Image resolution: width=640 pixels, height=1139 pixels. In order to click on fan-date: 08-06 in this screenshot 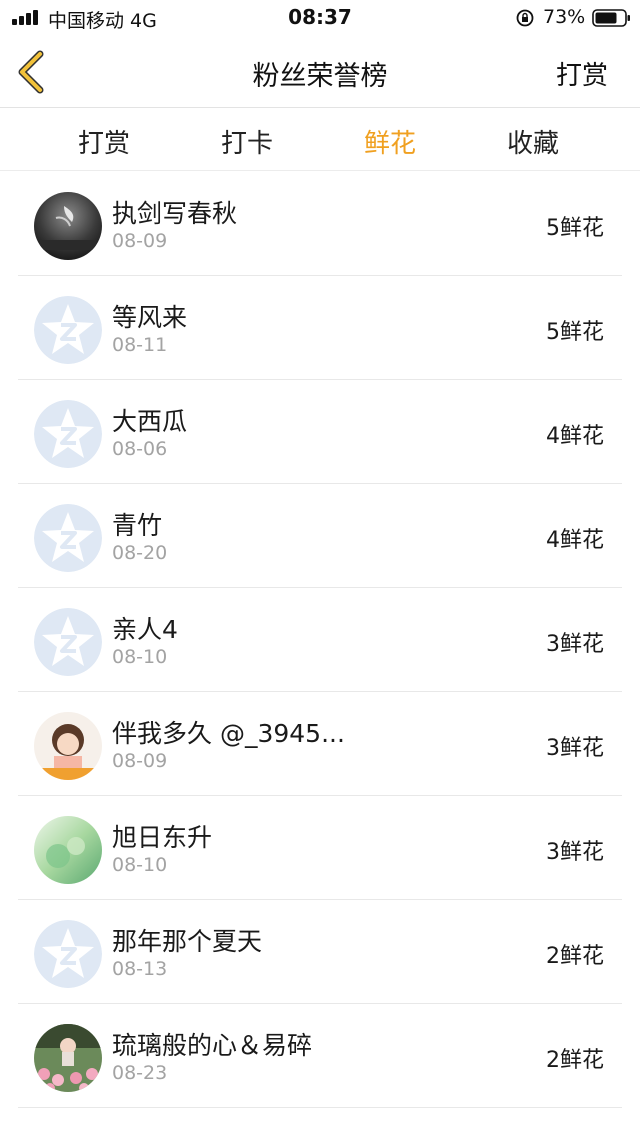, I will do `click(140, 449)`.